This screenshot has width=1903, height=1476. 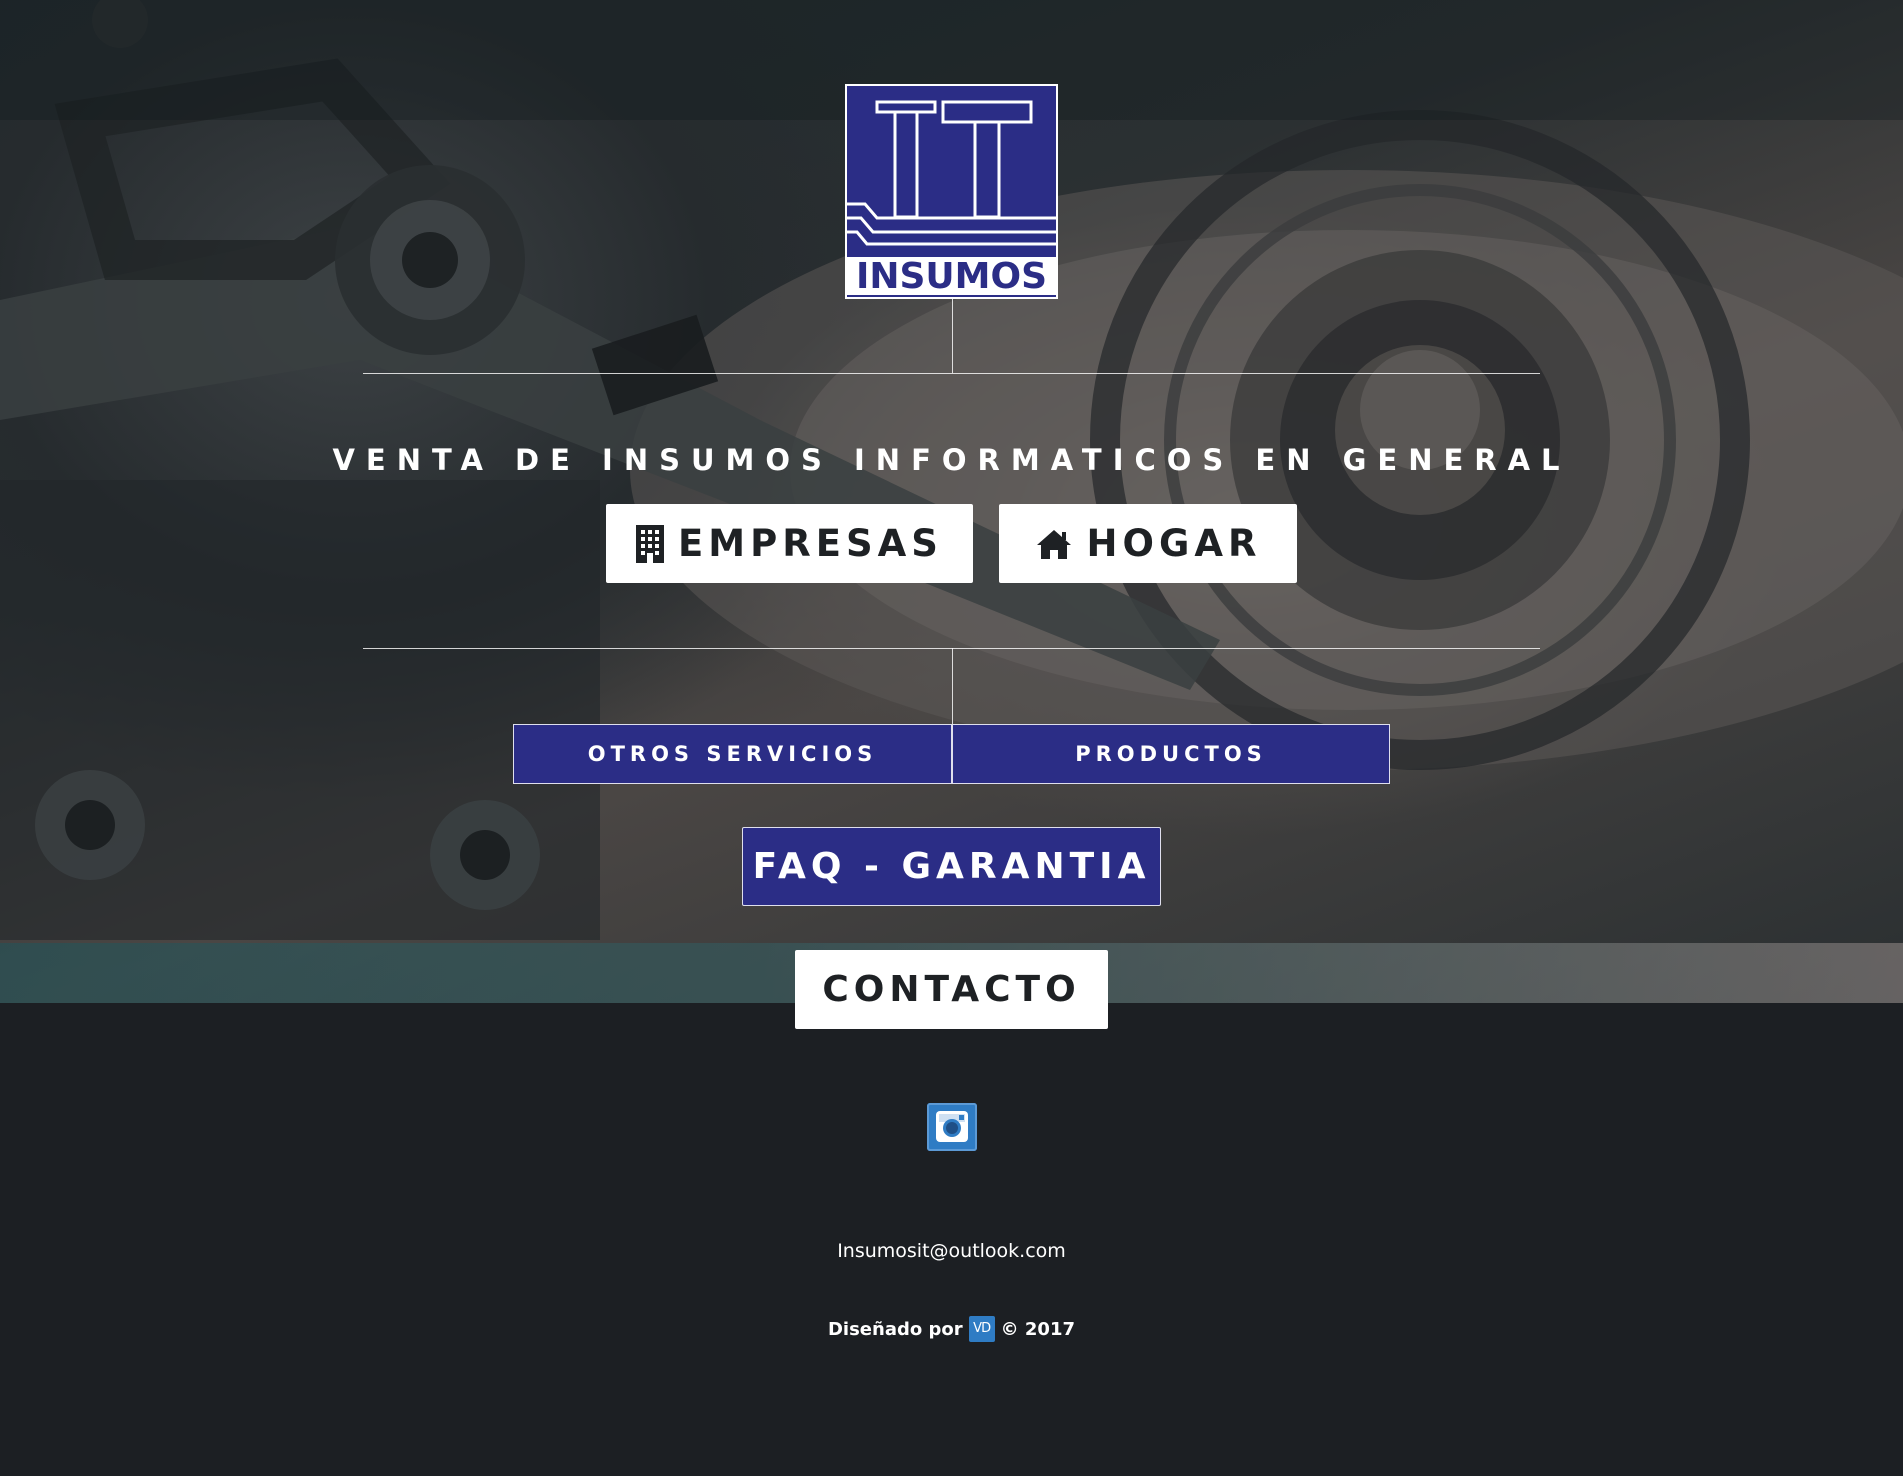 I want to click on home-icon, so click(x=1053, y=544).